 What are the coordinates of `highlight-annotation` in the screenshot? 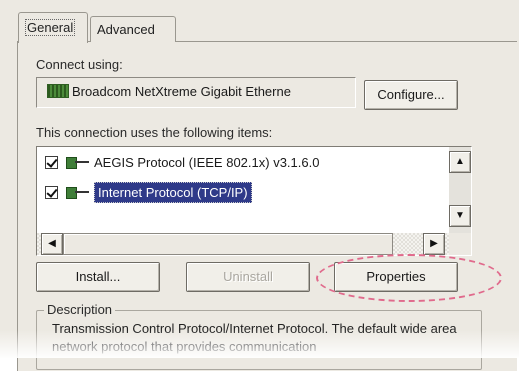 It's located at (409, 278).